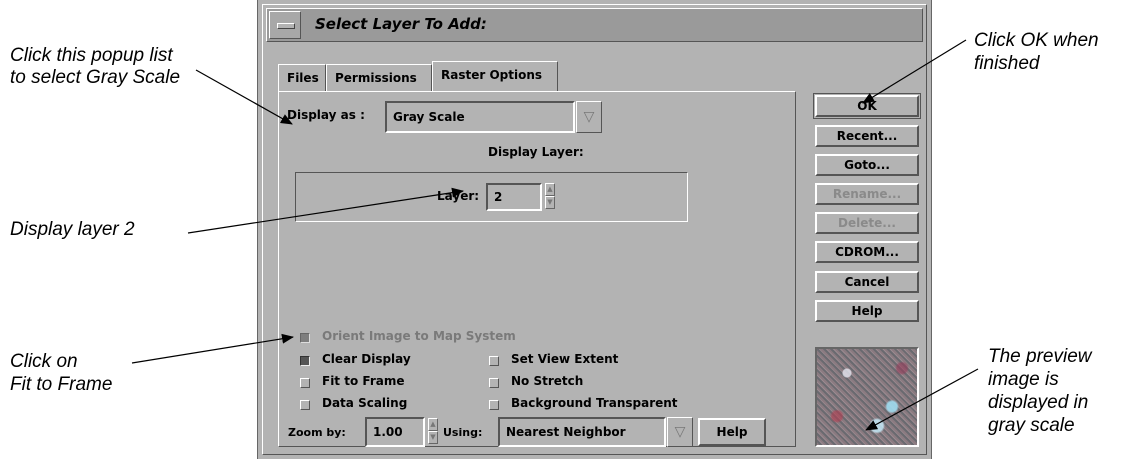 Image resolution: width=1141 pixels, height=459 pixels. I want to click on no-stretch-label: No Stretch, so click(547, 381).